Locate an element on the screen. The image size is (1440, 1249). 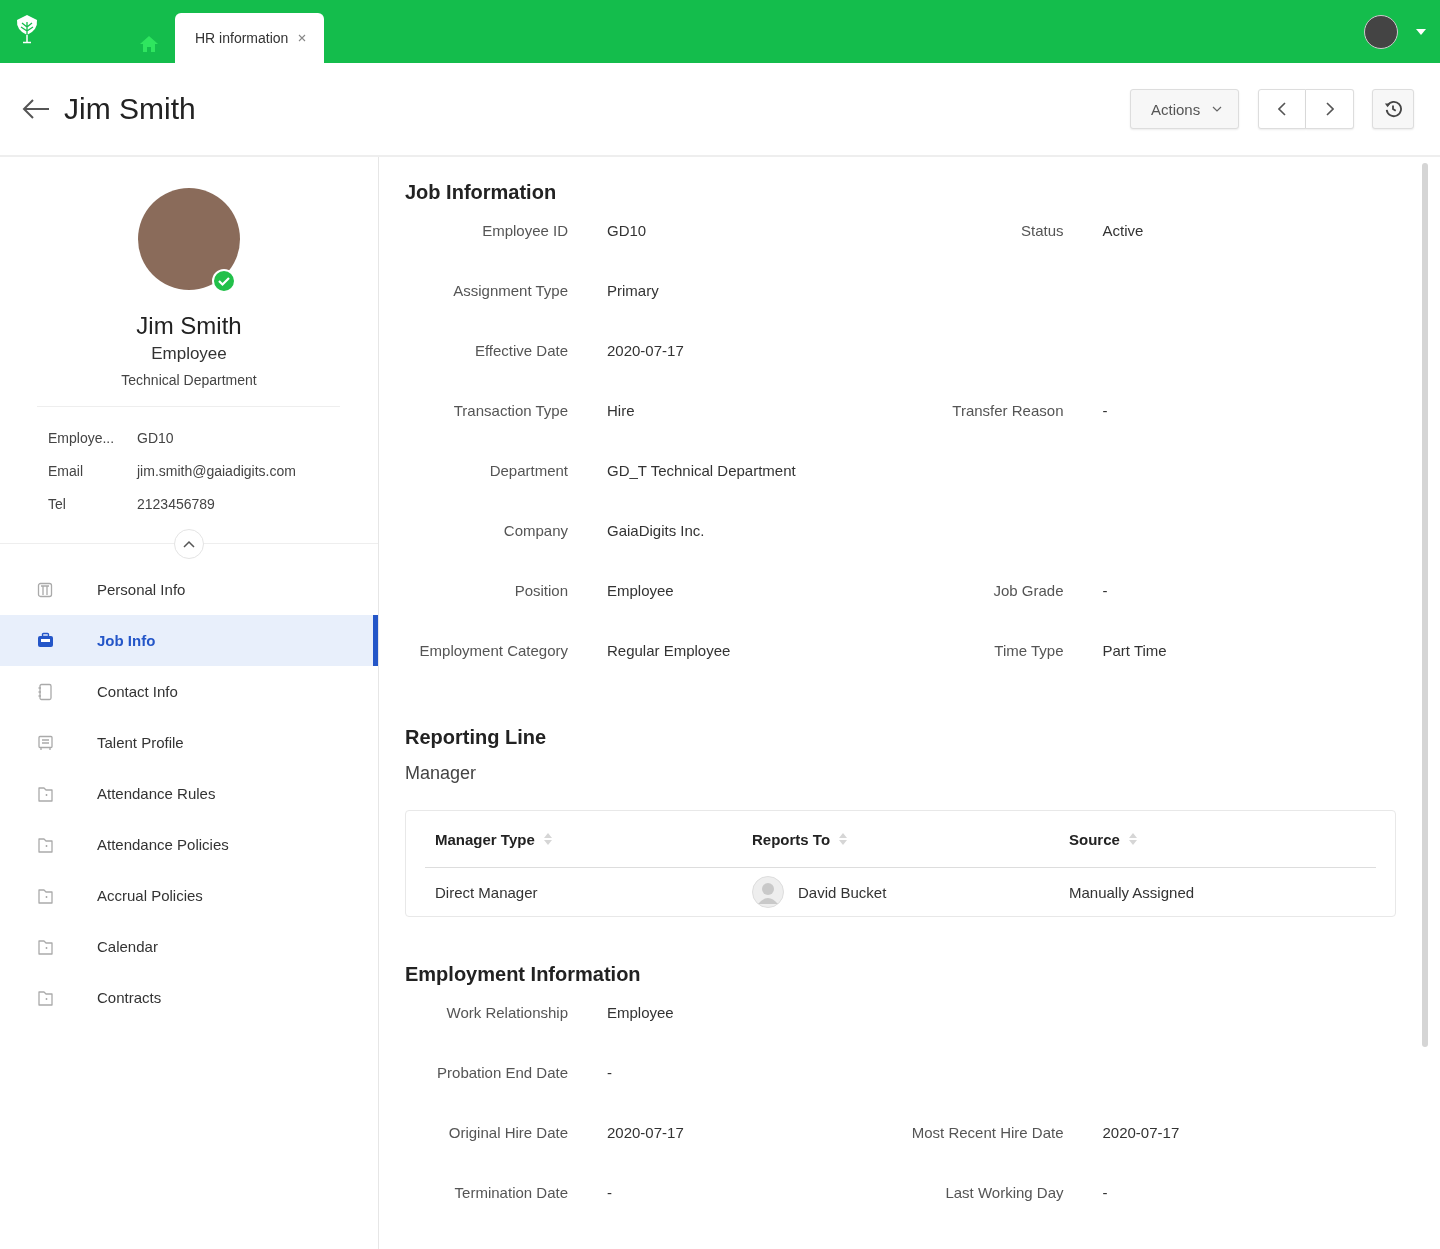
field-label: Time Type is located at coordinates (1028, 651).